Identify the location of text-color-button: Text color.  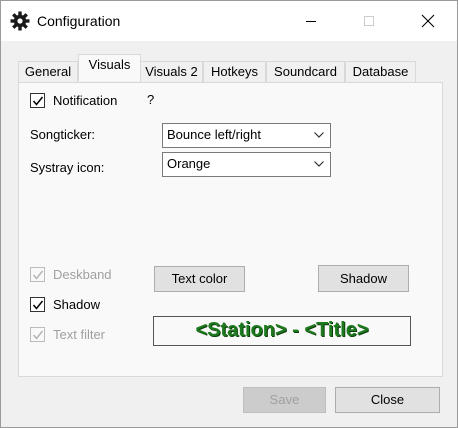
(199, 279).